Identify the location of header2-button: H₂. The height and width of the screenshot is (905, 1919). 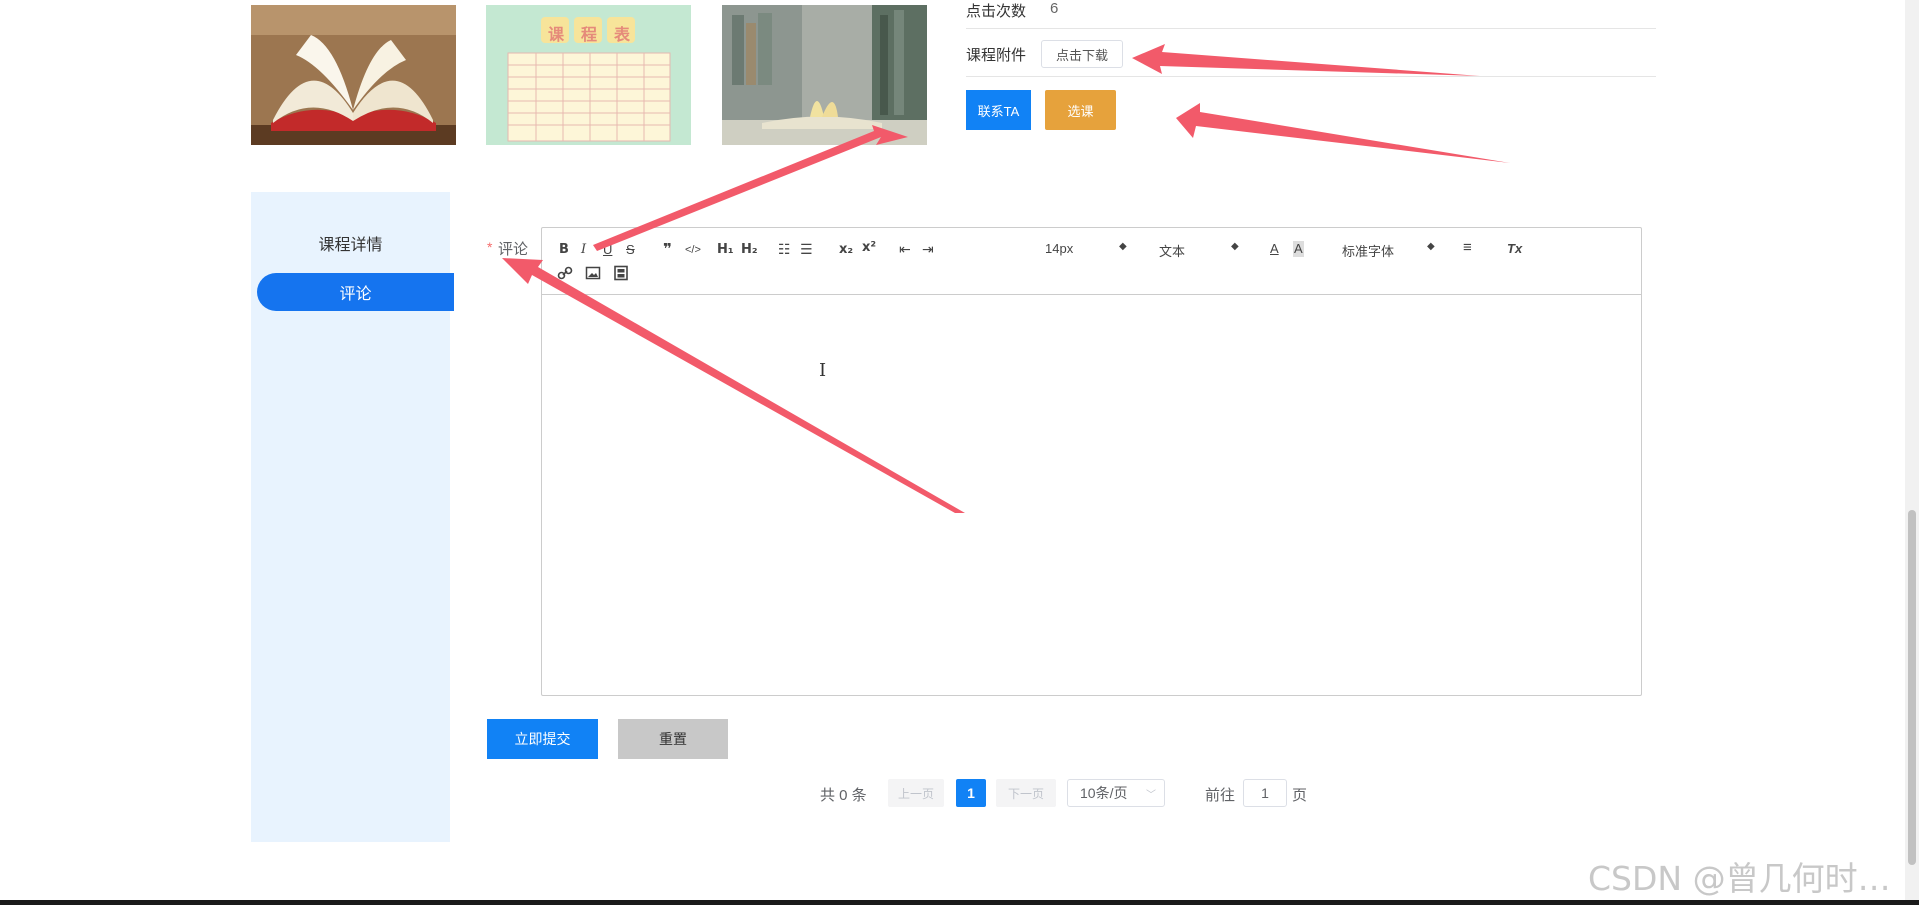
(749, 250).